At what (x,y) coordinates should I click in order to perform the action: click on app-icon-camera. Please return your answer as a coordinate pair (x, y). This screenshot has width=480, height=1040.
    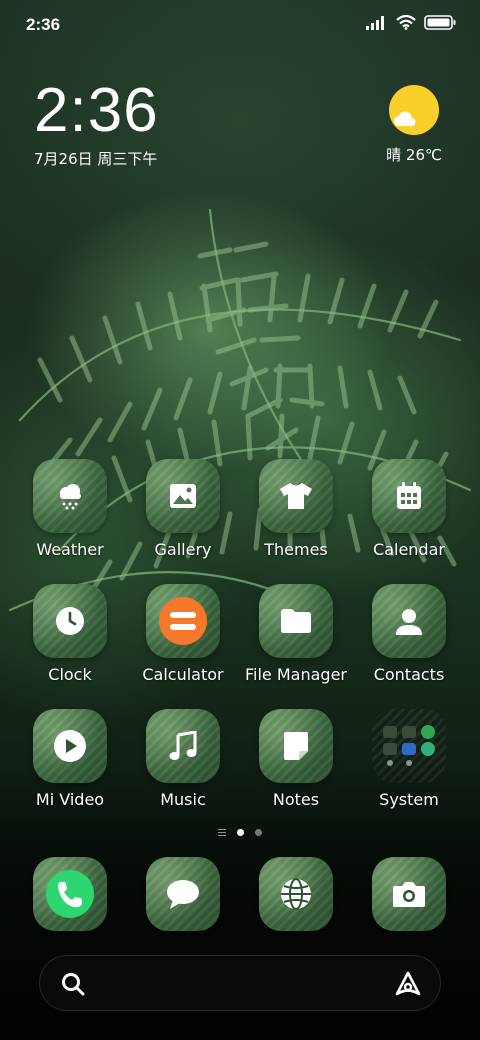
    Looking at the image, I should click on (409, 894).